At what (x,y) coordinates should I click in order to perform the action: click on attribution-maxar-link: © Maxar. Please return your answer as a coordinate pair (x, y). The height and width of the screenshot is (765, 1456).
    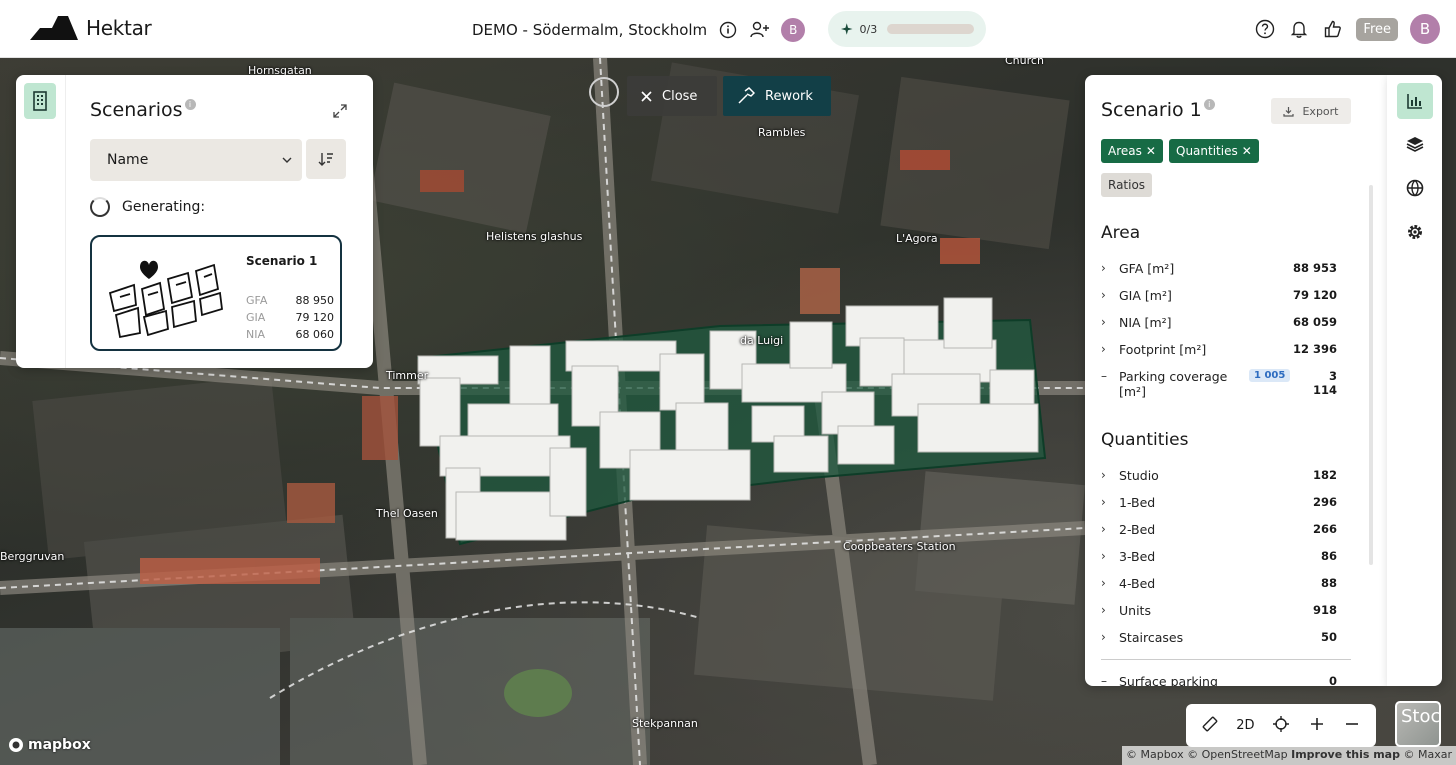
    Looking at the image, I should click on (1427, 754).